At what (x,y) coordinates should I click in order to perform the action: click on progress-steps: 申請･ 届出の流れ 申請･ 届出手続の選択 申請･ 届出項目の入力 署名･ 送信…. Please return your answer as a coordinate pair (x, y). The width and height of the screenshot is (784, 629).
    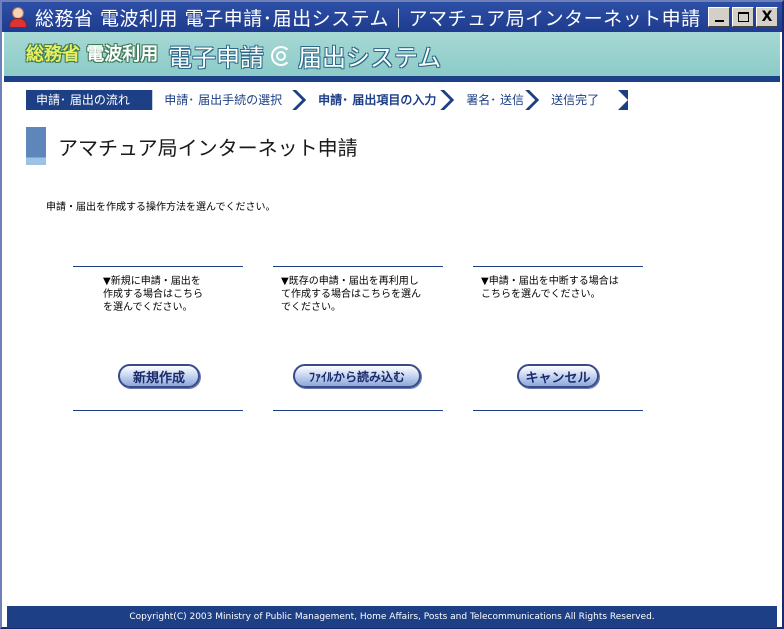
    Looking at the image, I should click on (327, 100).